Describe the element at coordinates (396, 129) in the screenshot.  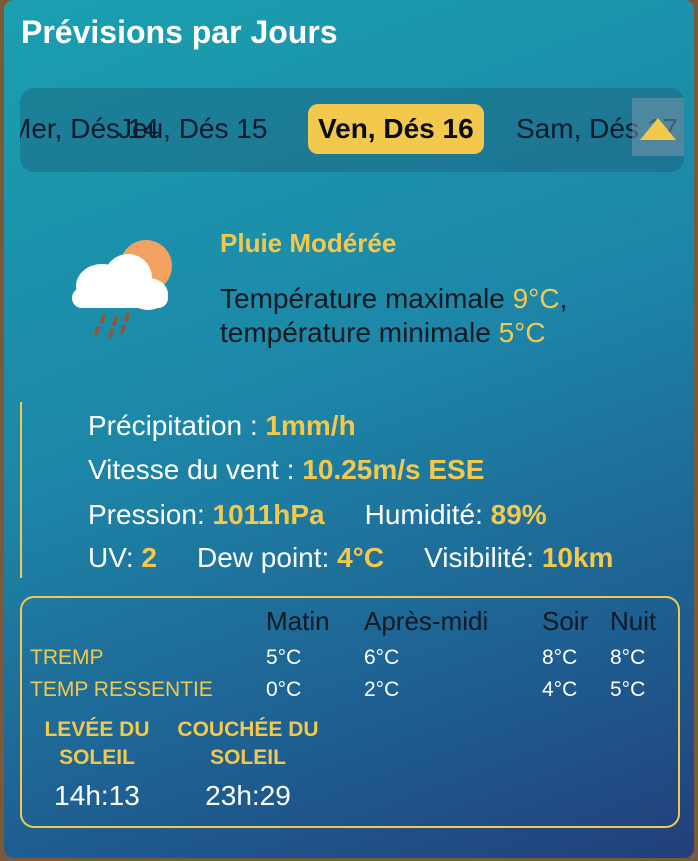
I see `day-tab-selected: Ven, Dés 16` at that location.